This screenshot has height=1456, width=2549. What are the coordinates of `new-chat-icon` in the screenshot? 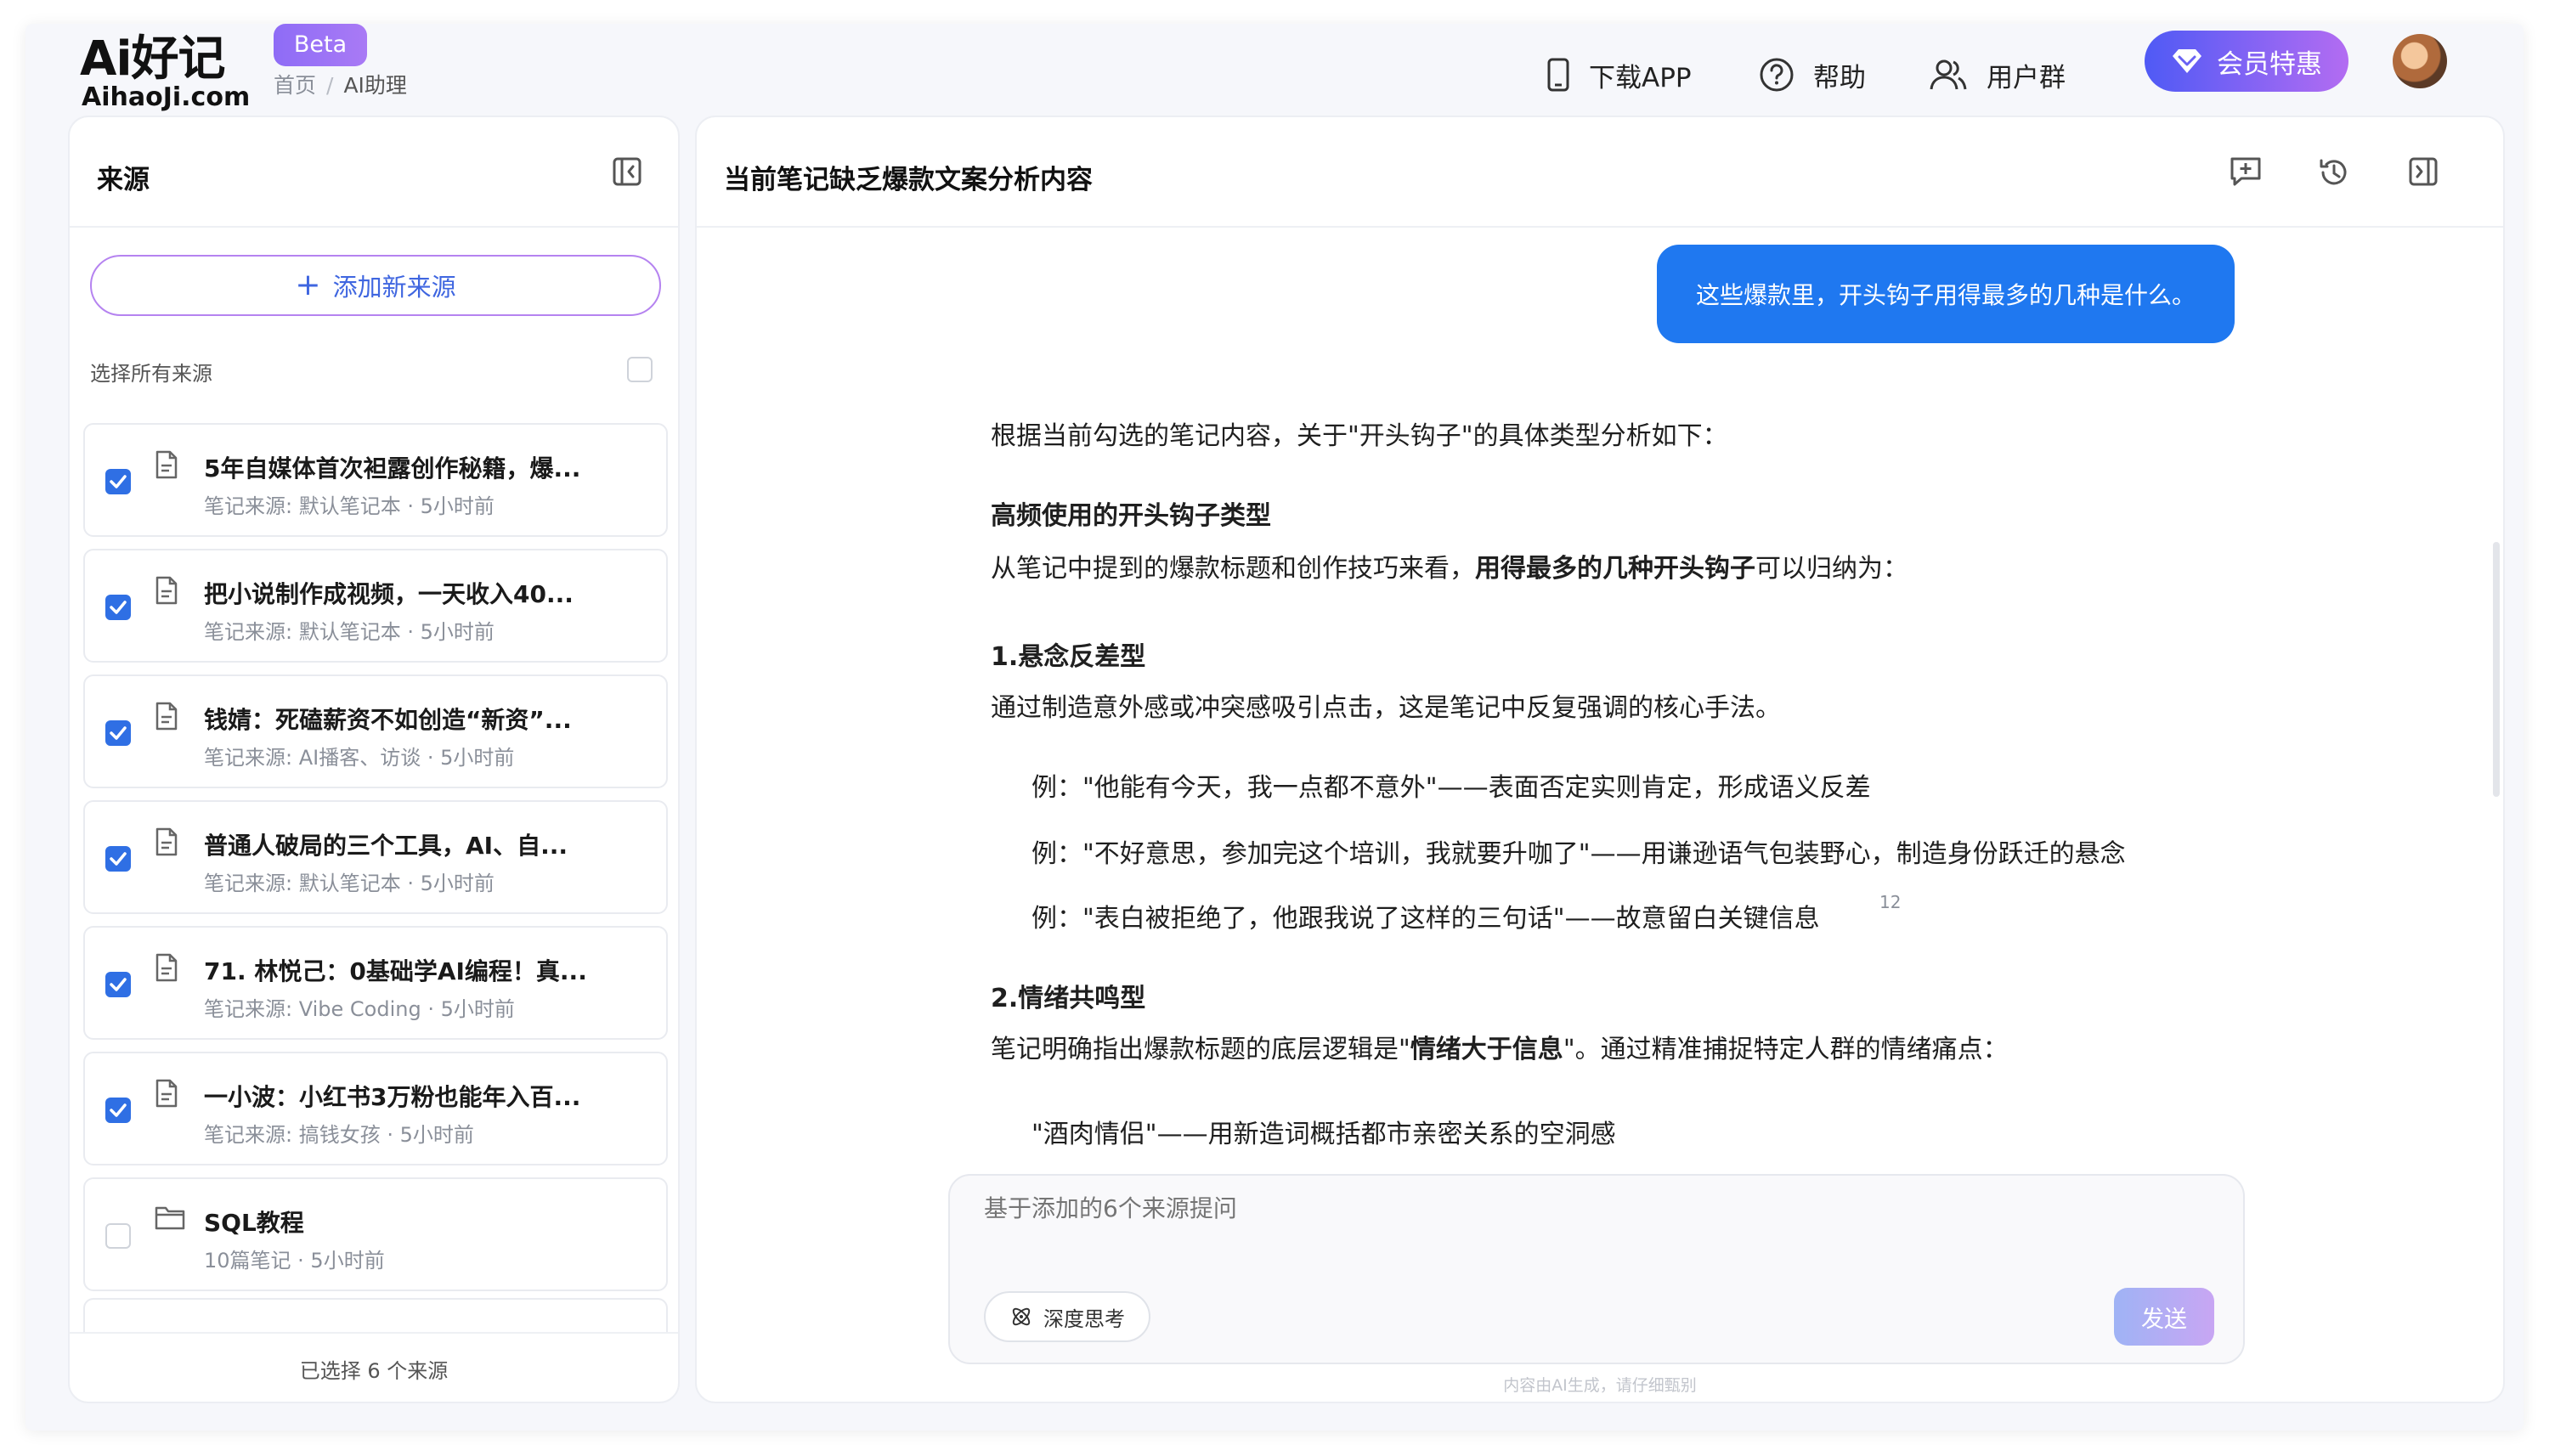 It's located at (2246, 172).